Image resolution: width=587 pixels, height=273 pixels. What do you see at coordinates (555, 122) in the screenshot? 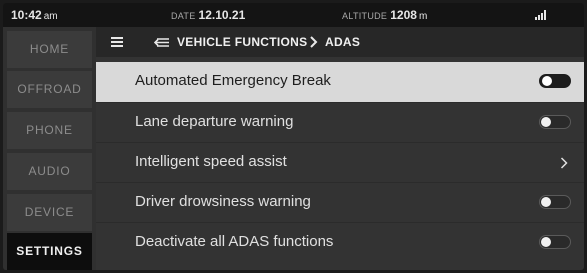
I see `lane-departure-warning-toggle` at bounding box center [555, 122].